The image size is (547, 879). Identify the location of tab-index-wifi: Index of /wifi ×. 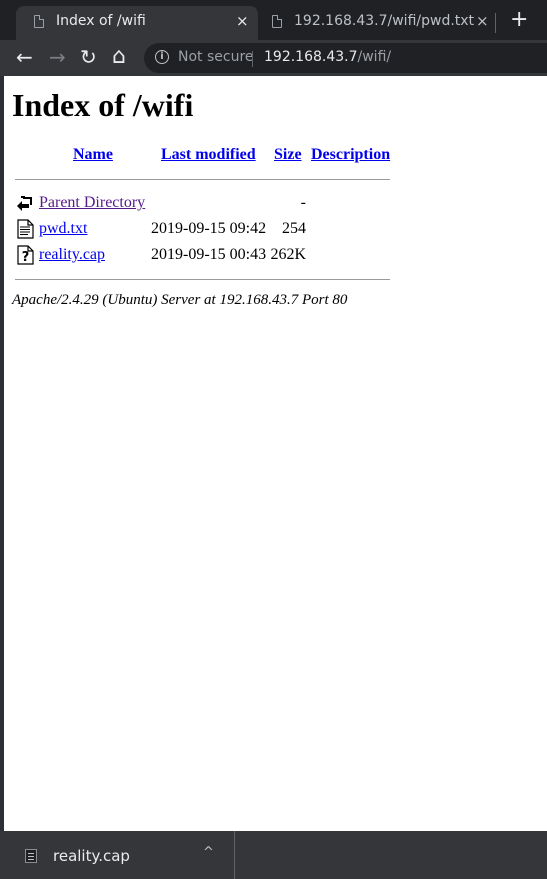
(137, 23).